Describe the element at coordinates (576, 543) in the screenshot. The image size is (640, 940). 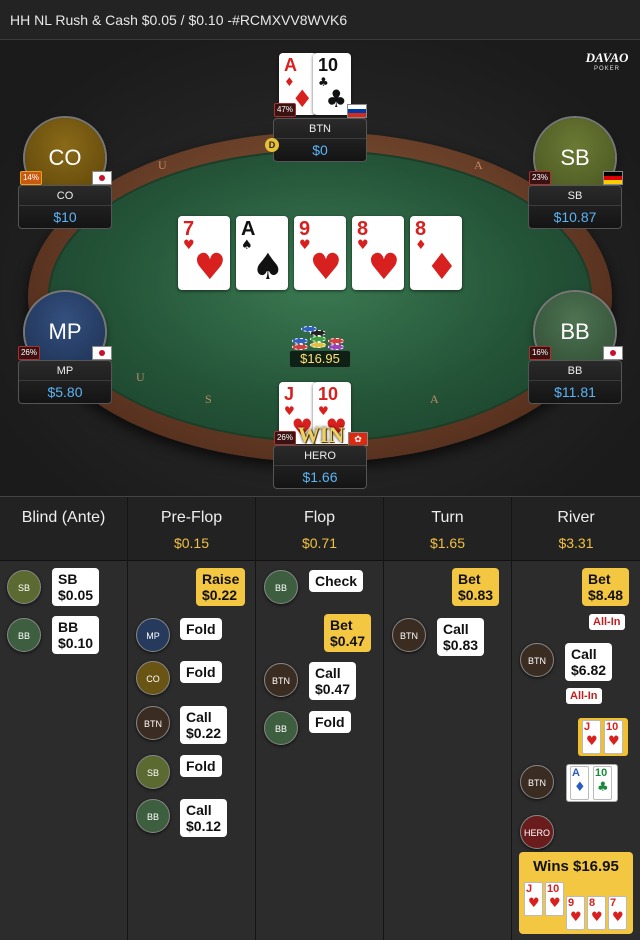
I see `street-pot: $3.31` at that location.